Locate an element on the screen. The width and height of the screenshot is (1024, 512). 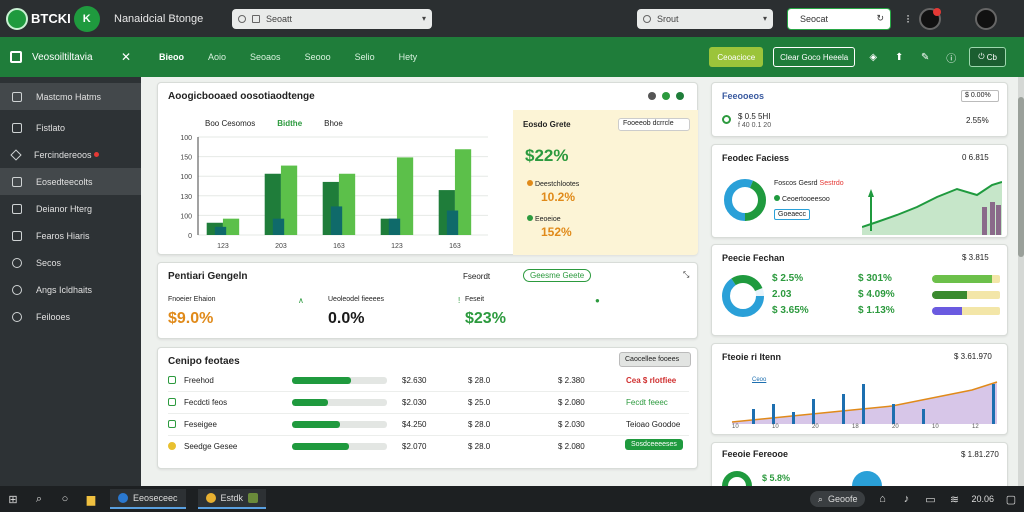
notifications-icon: ▢ is located at coordinates (1011, 499).